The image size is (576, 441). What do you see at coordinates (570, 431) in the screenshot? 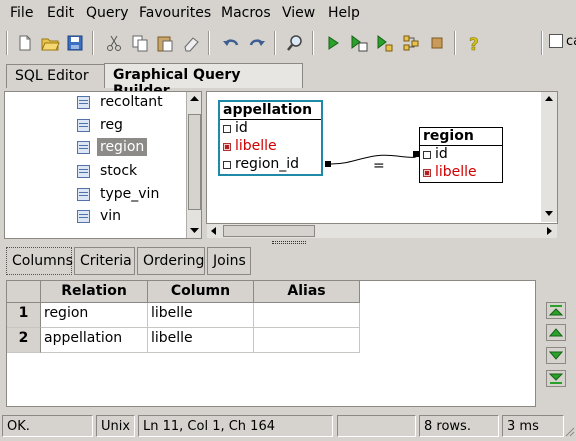
I see `resize-grip-icon` at bounding box center [570, 431].